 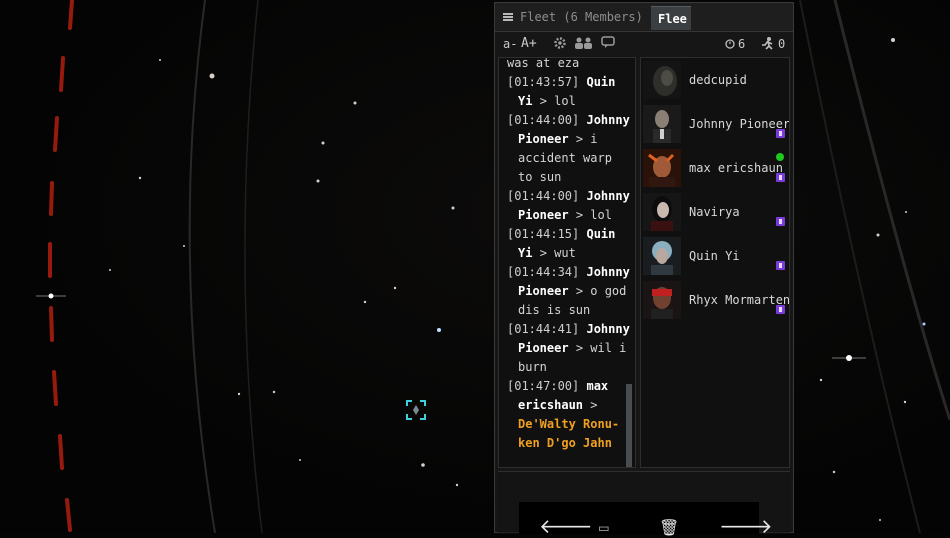 I want to click on chat-header: Fleet (6 Members) / Flee, so click(x=644, y=17).